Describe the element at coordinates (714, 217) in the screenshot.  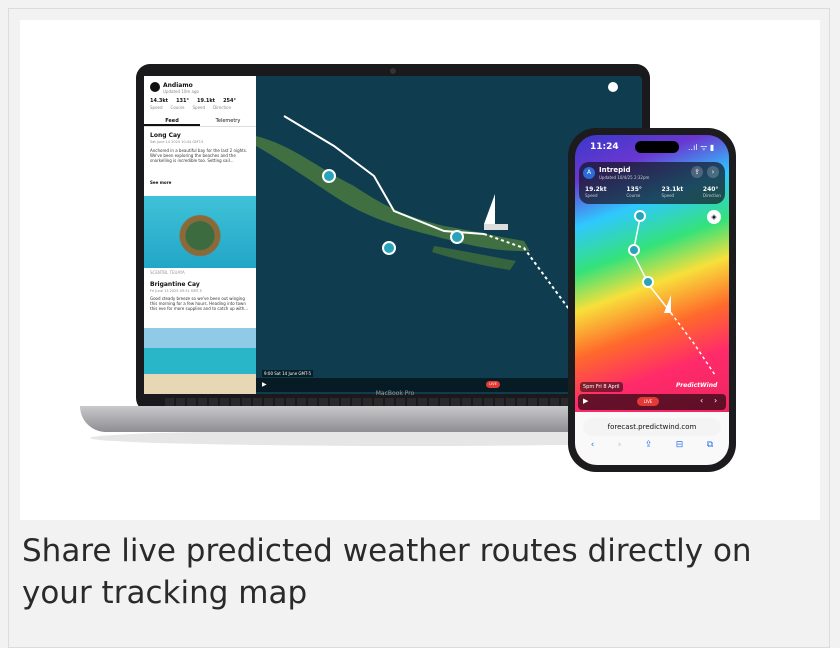
I see `layers-icon: ◈` at that location.